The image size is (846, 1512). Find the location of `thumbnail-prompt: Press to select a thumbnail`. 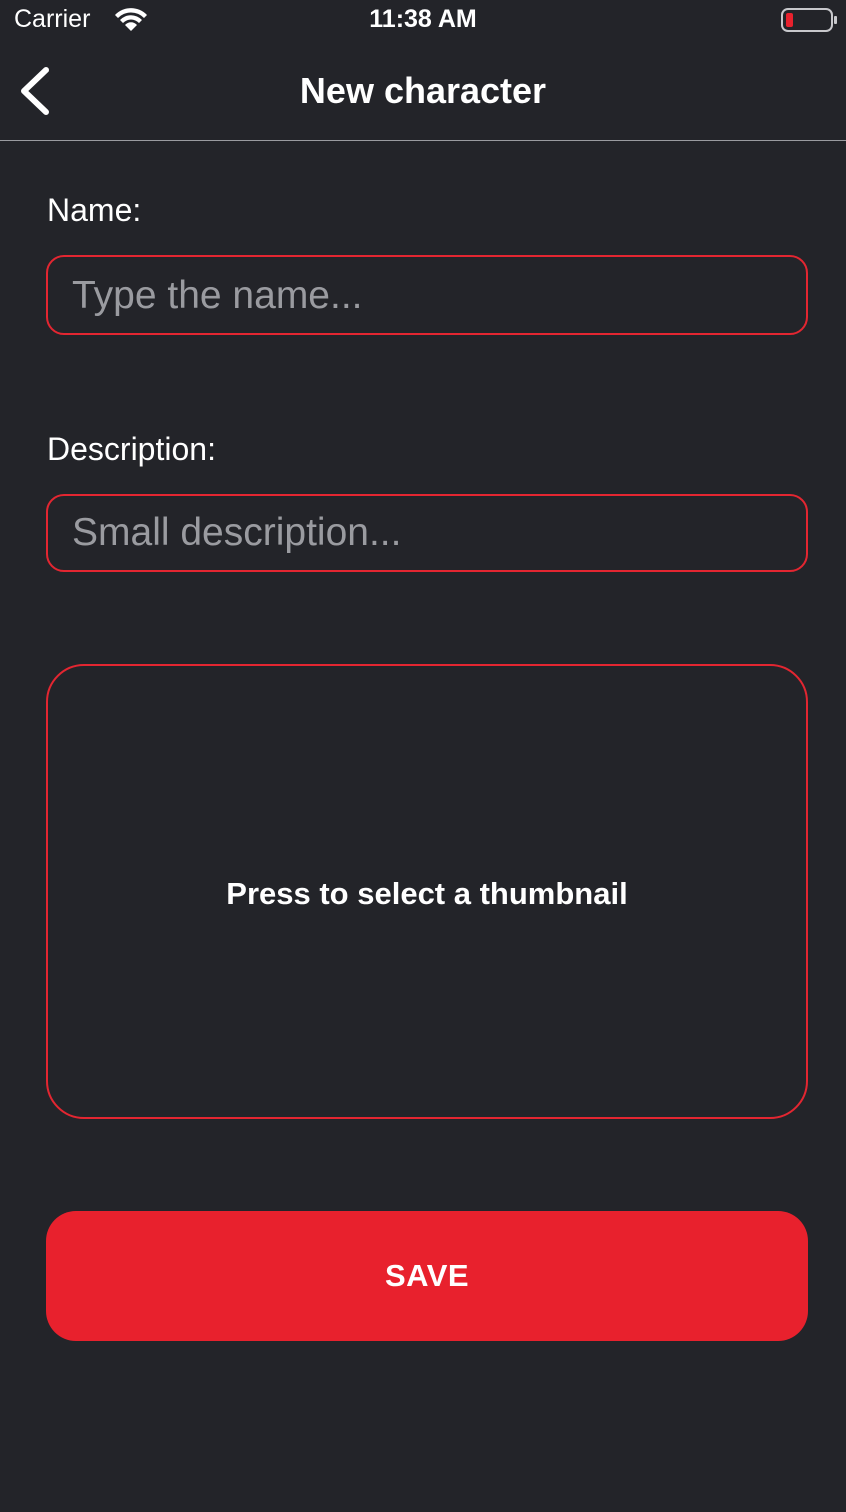

thumbnail-prompt: Press to select a thumbnail is located at coordinates (427, 893).